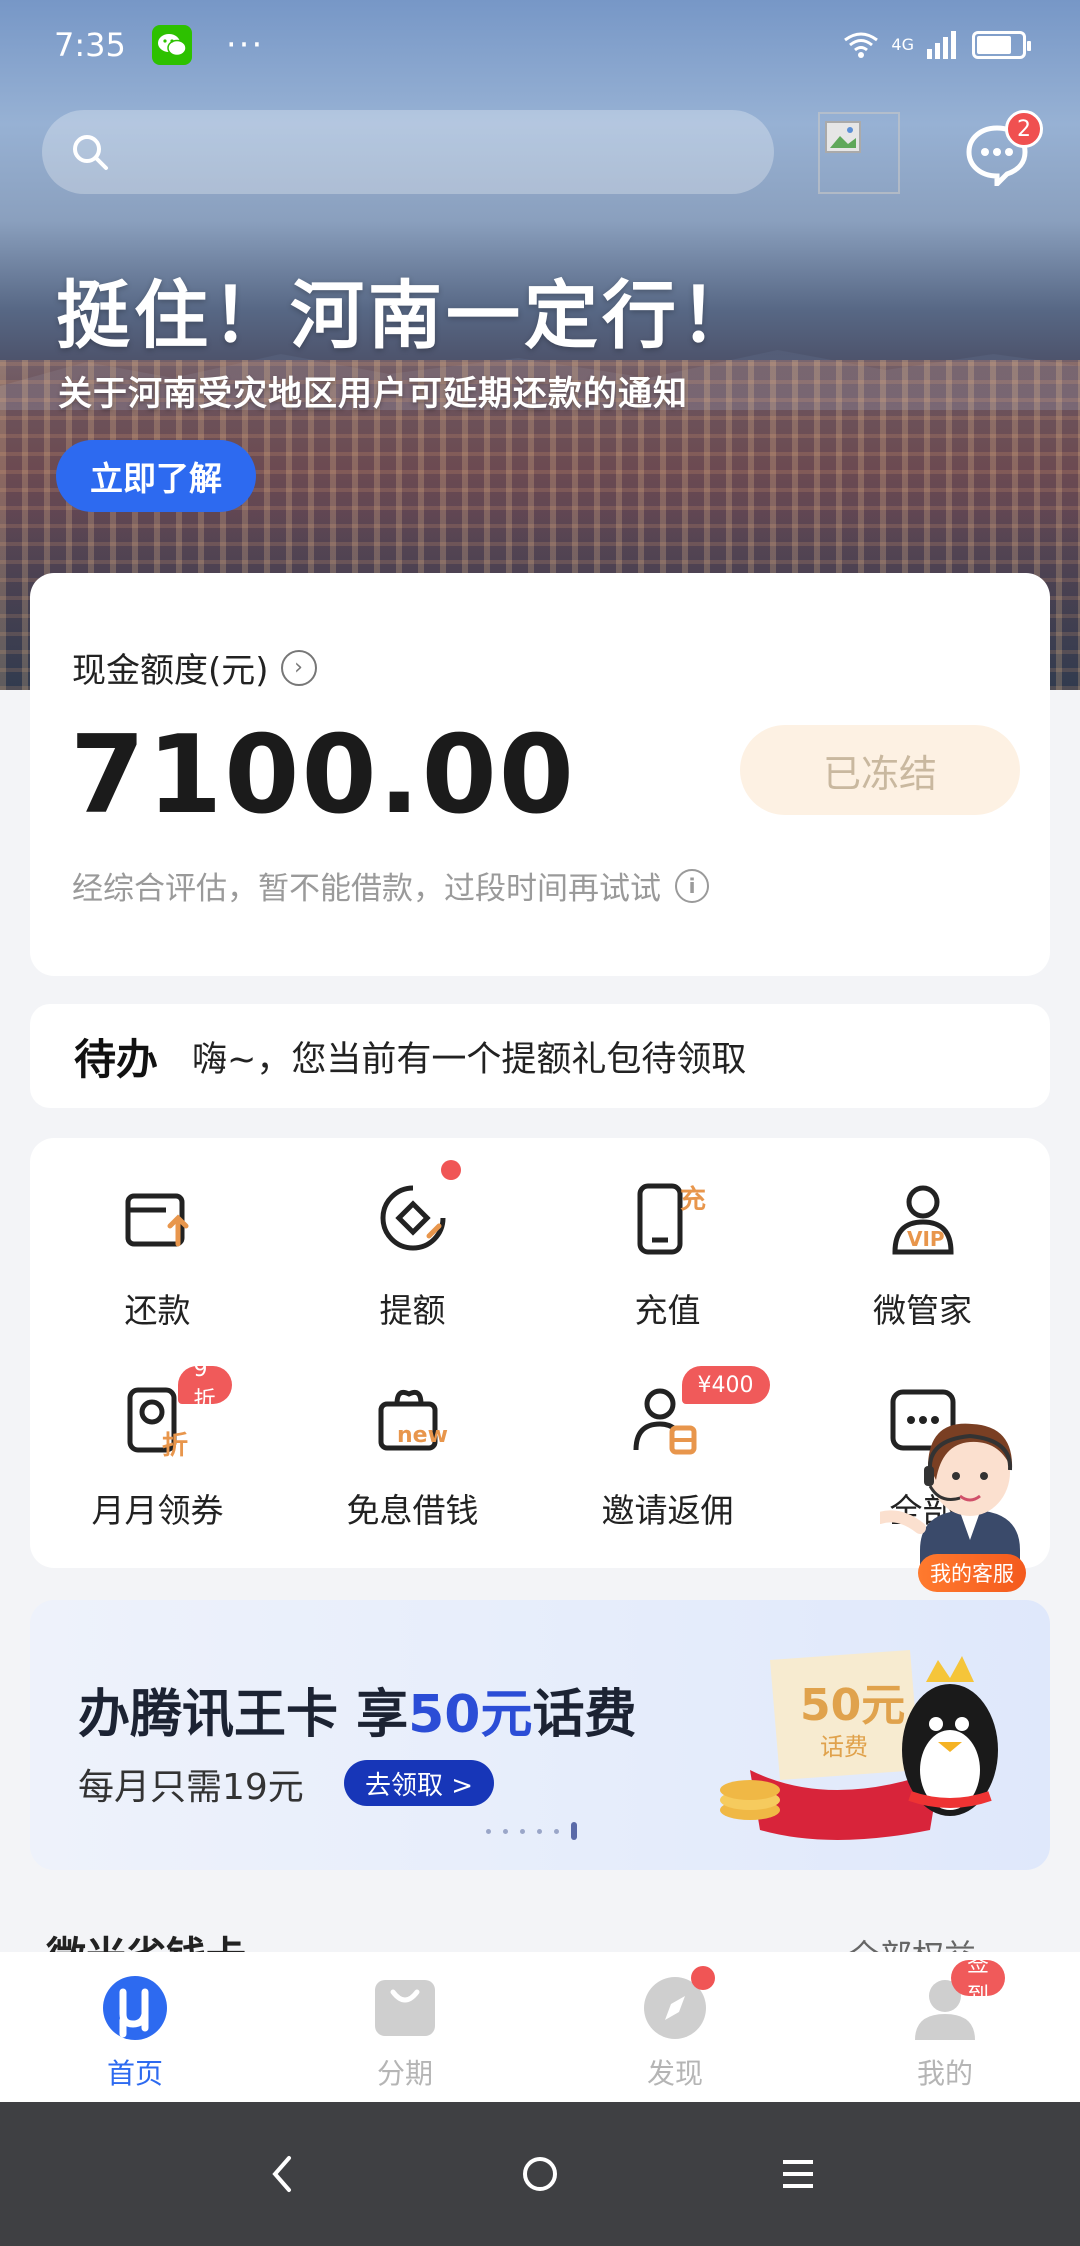 The image size is (1080, 2246). What do you see at coordinates (413, 1420) in the screenshot?
I see `interest-free-icon: new` at bounding box center [413, 1420].